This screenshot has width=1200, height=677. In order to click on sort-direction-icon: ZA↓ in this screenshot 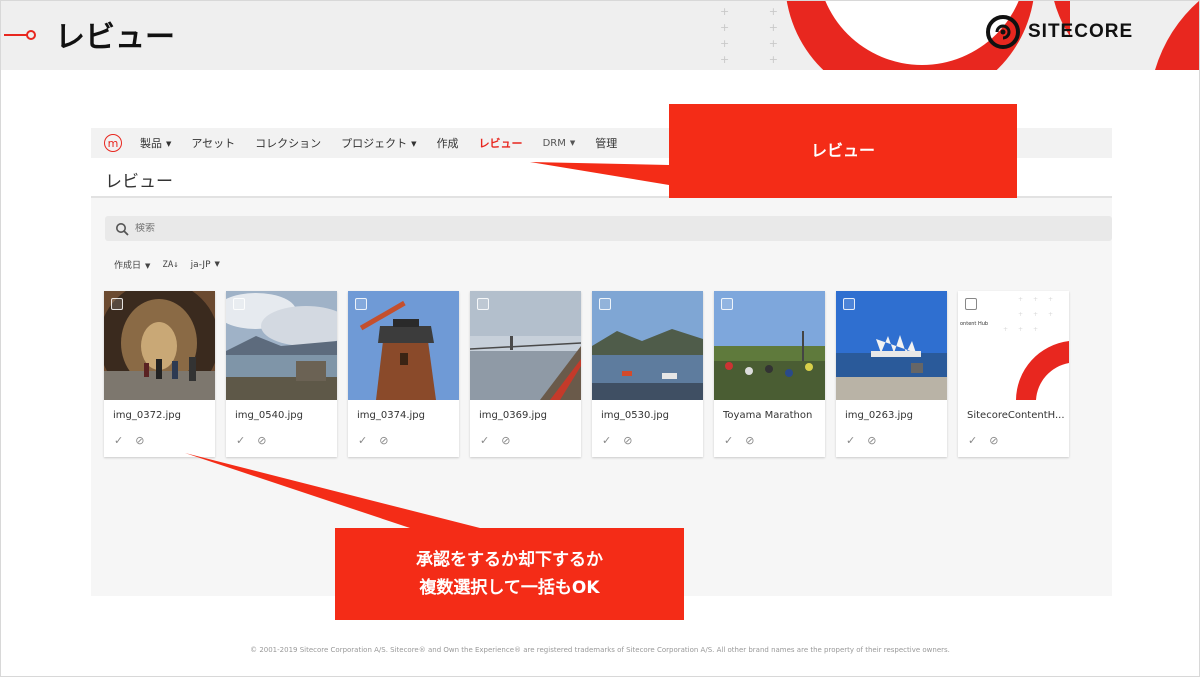, I will do `click(170, 264)`.